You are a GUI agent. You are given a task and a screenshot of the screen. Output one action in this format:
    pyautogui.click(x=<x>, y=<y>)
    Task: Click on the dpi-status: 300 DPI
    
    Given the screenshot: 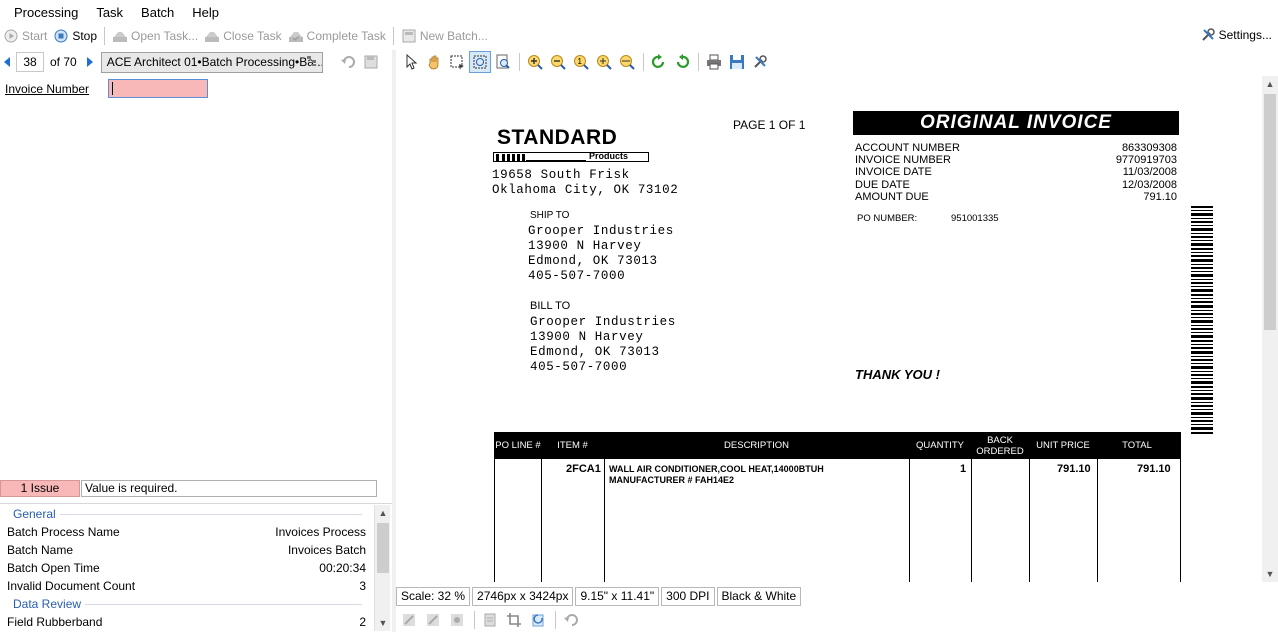 What is the action you would take?
    pyautogui.click(x=688, y=596)
    